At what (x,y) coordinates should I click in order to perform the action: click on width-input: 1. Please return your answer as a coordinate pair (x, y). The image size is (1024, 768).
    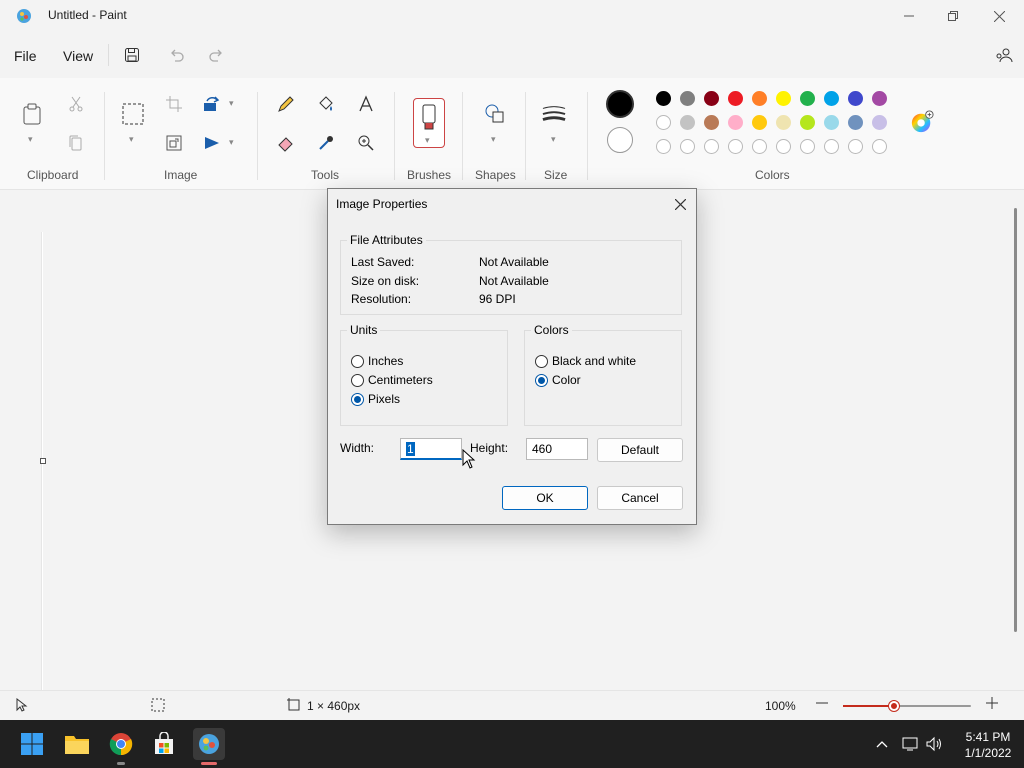
    Looking at the image, I should click on (431, 449).